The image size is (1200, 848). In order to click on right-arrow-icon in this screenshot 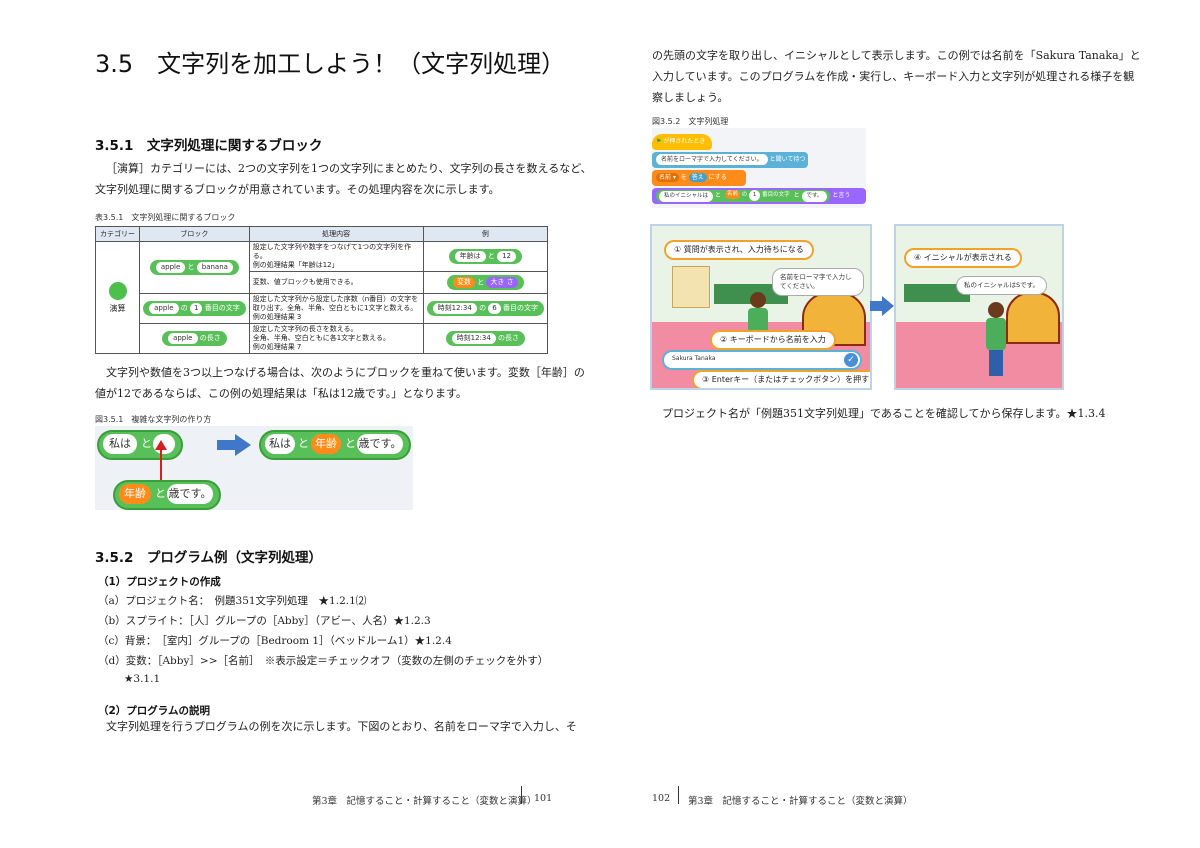, I will do `click(234, 445)`.